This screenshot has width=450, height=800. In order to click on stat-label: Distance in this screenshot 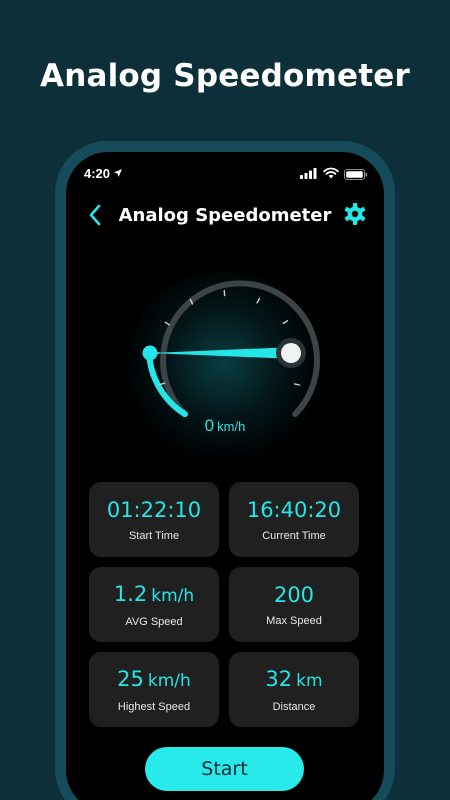, I will do `click(294, 706)`.